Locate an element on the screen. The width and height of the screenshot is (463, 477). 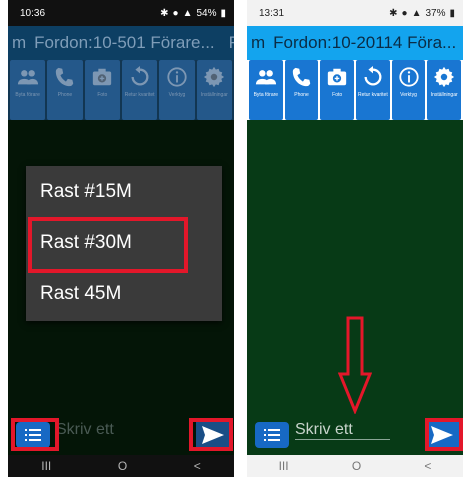
break-menu-popup: Rast #15M Rast #30M Rast 45M is located at coordinates (124, 243).